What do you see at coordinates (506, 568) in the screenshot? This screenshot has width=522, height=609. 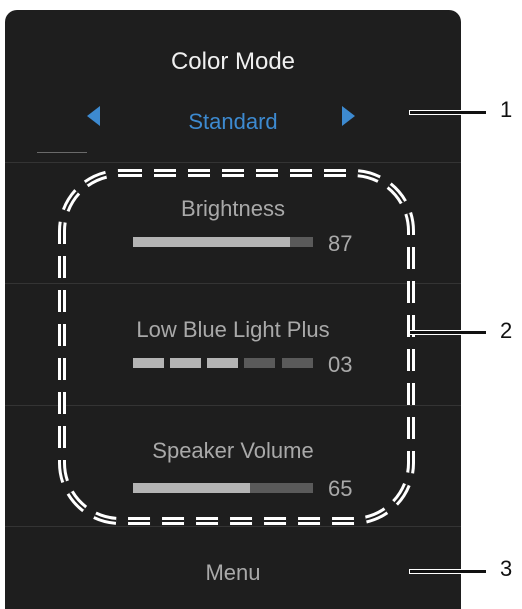 I see `callout-label-3: 3` at bounding box center [506, 568].